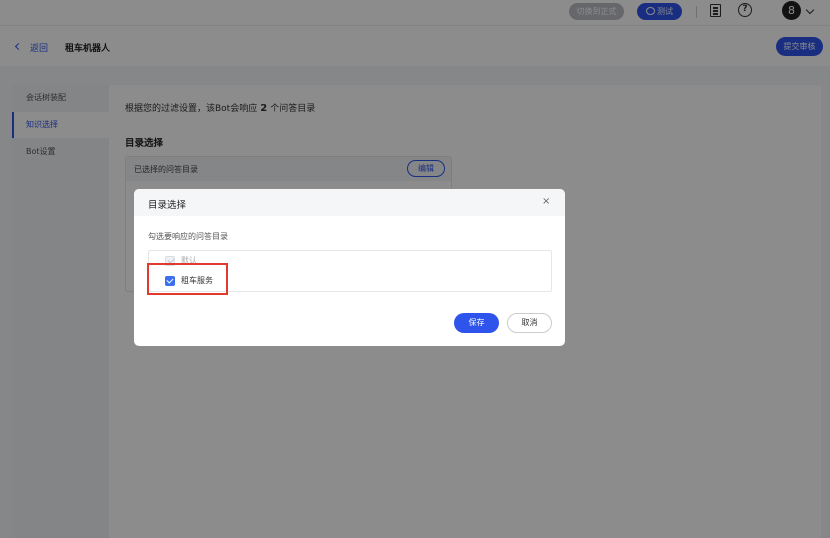  Describe the element at coordinates (167, 205) in the screenshot. I see `modal-title: 目录选择` at that location.